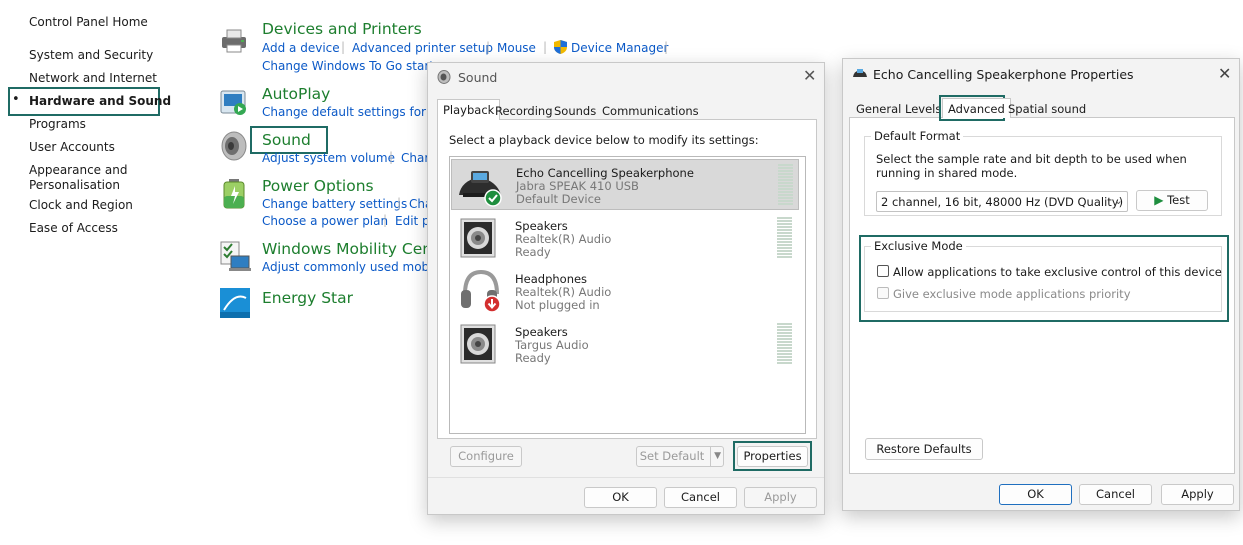 This screenshot has width=1243, height=545. Describe the element at coordinates (478, 344) in the screenshot. I see `speaker-icon` at that location.